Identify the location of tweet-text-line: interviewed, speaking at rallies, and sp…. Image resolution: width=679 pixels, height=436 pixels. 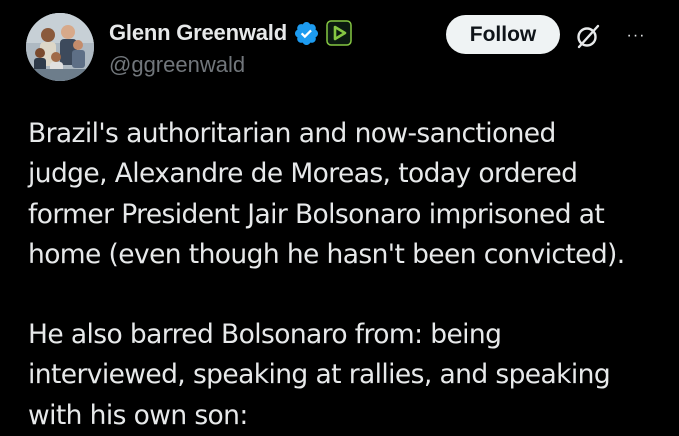
(319, 375).